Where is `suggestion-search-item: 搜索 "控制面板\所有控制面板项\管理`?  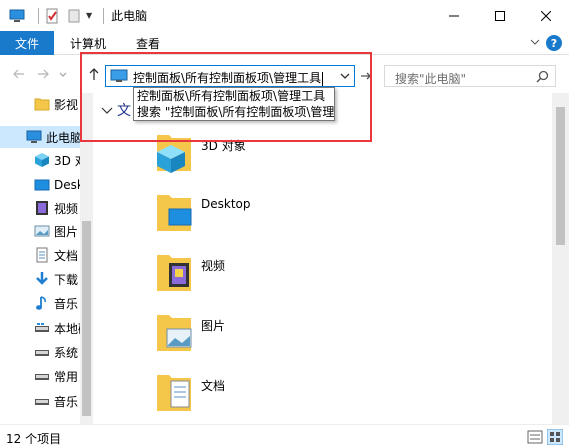 suggestion-search-item: 搜索 "控制面板\所有控制面板项\管理 is located at coordinates (234, 112).